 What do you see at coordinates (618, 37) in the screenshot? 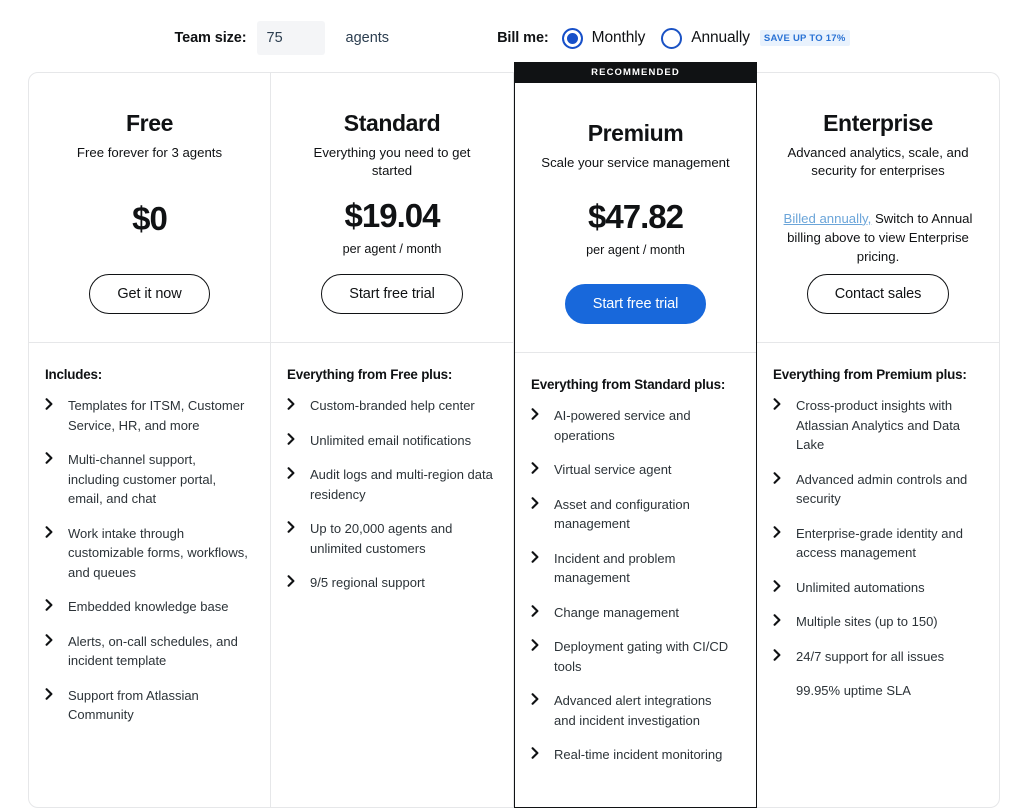
I see `billing-option-monthly-label: Monthly` at bounding box center [618, 37].